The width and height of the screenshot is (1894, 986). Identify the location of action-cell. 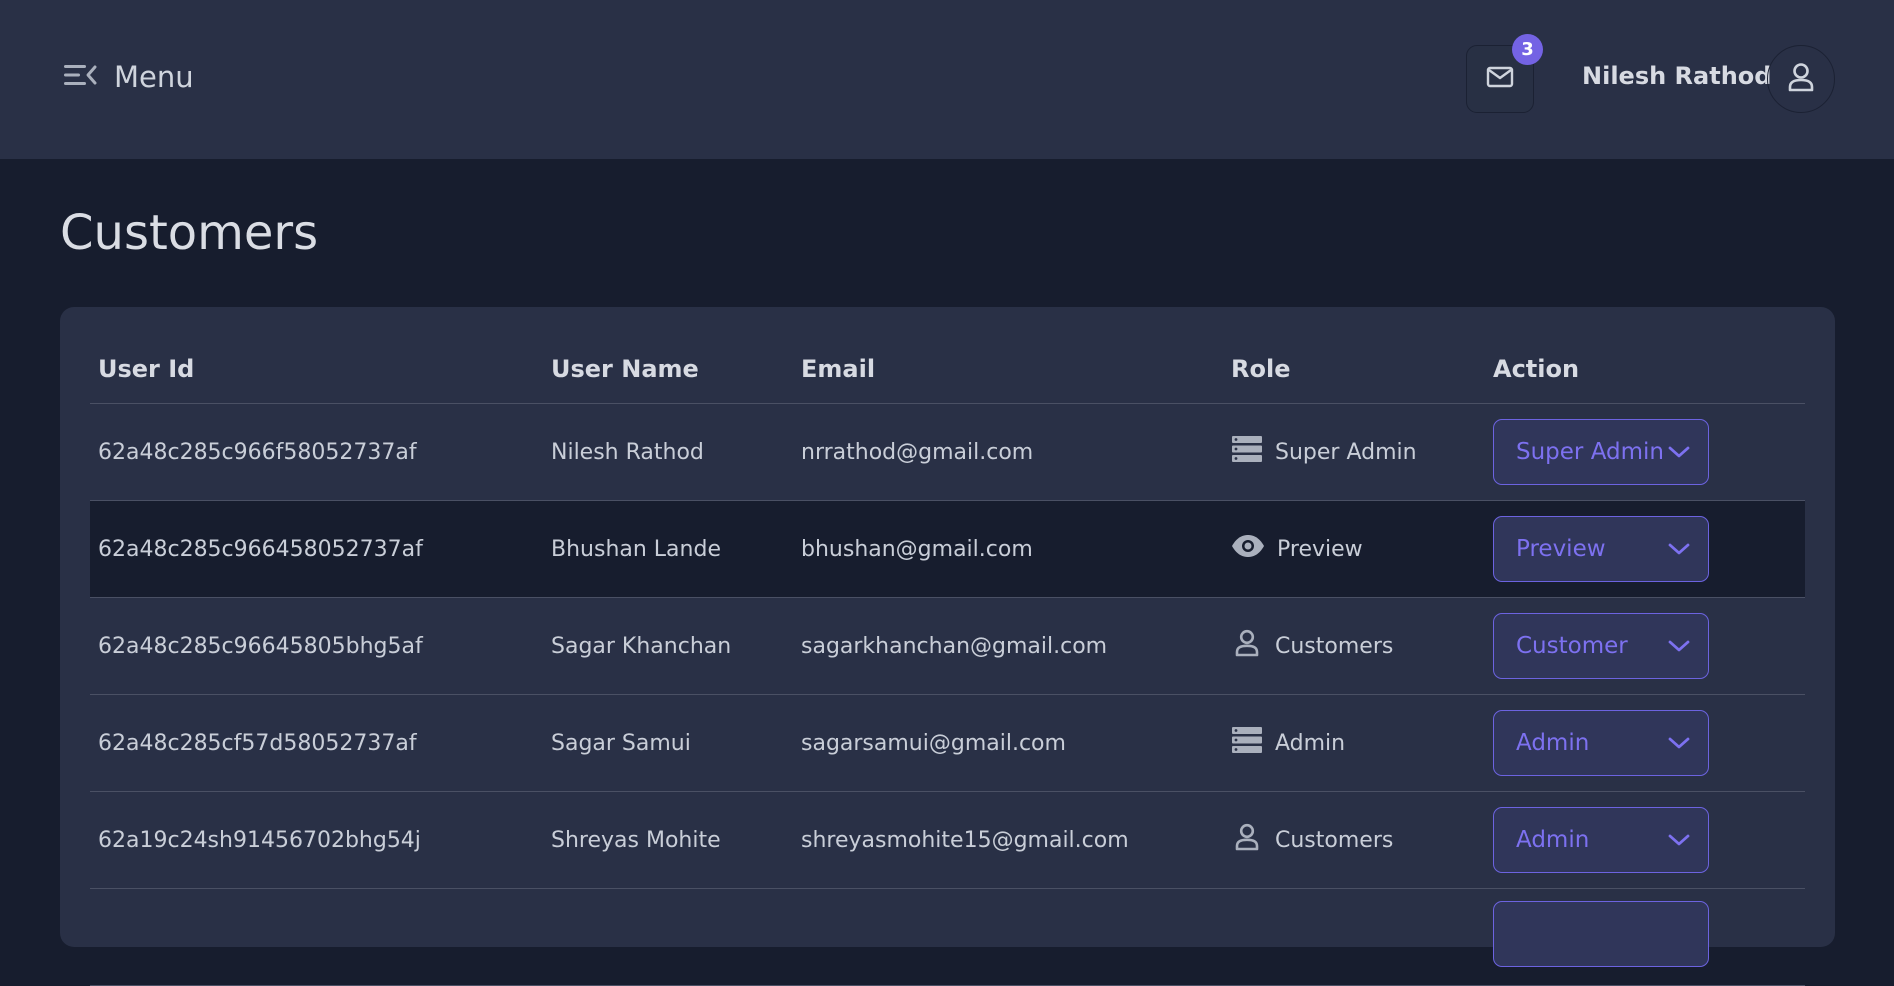
(1645, 937).